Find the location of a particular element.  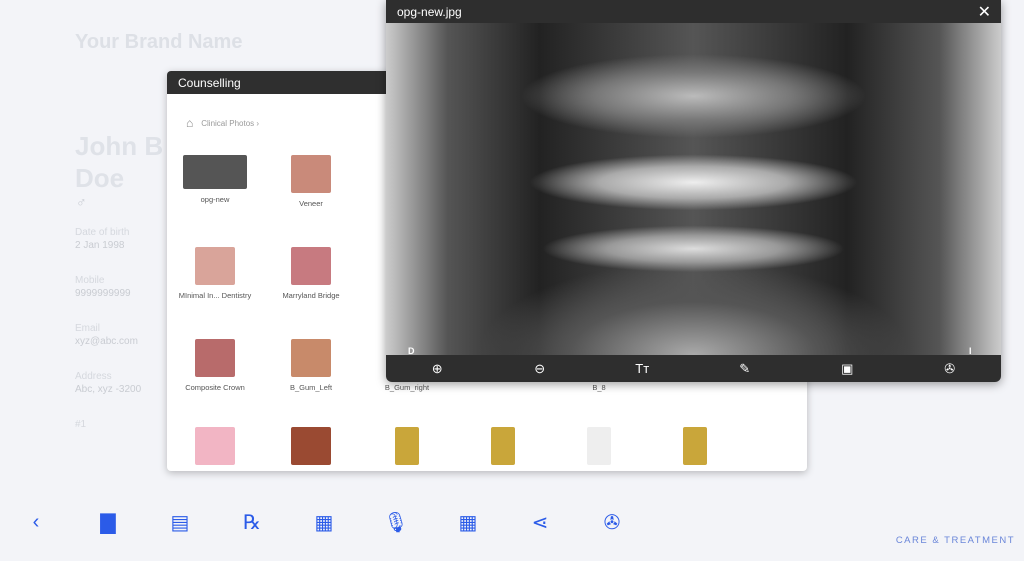

close-icon: ✕ is located at coordinates (984, 12).